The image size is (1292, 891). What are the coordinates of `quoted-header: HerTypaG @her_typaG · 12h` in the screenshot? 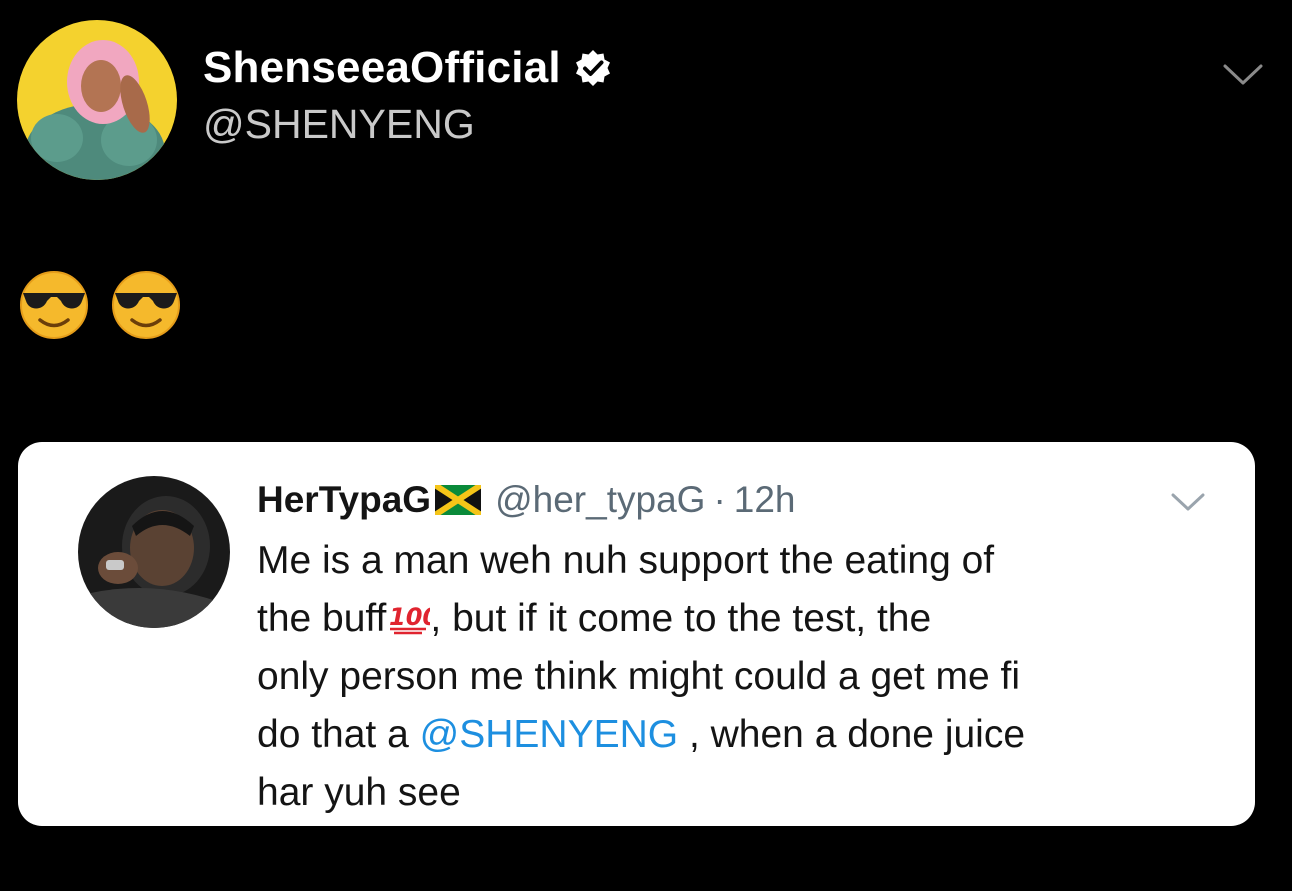 It's located at (526, 500).